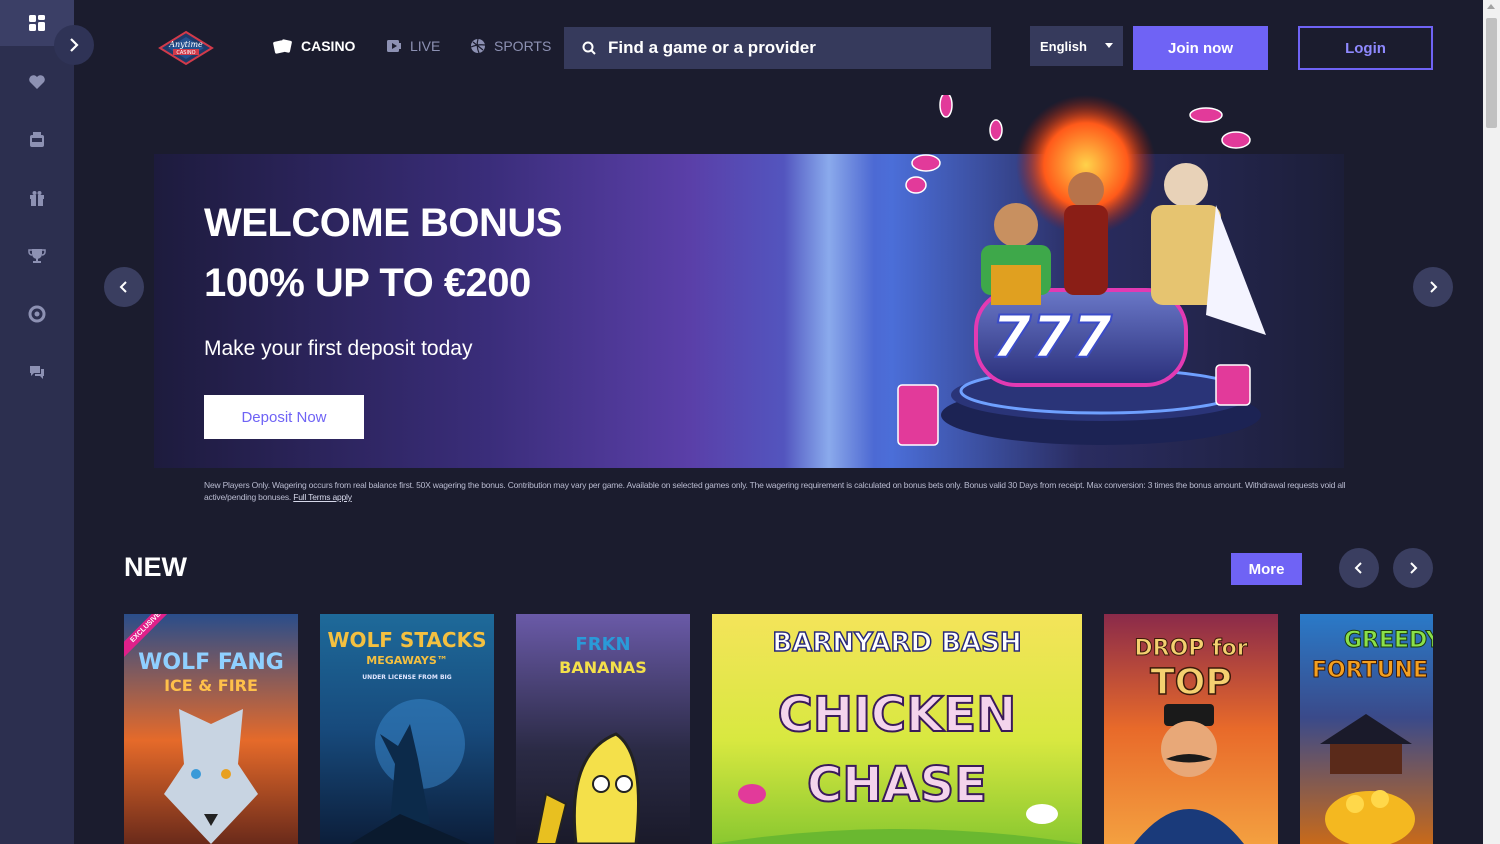  I want to click on gift-icon, so click(37, 198).